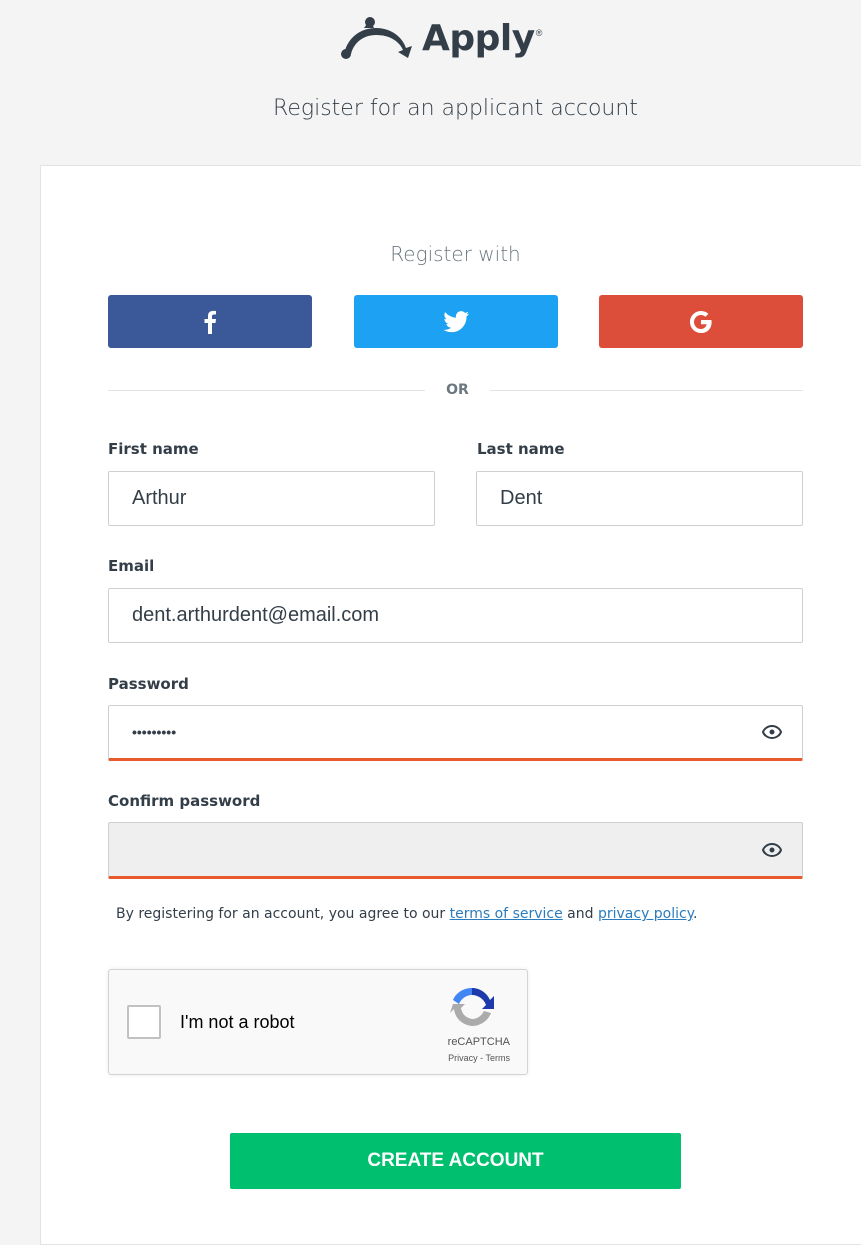  What do you see at coordinates (457, 390) in the screenshot?
I see `or-divider-text: OR` at bounding box center [457, 390].